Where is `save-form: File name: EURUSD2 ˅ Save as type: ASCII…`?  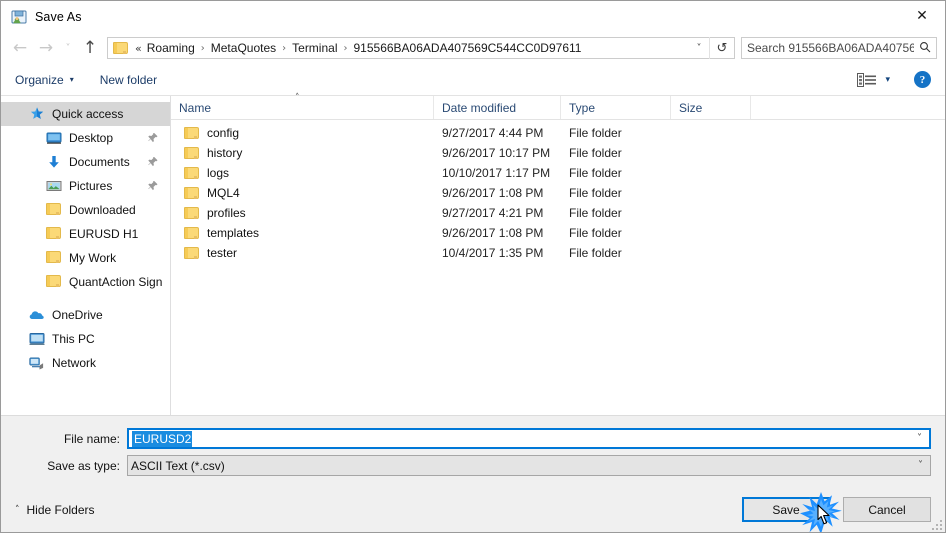 save-form: File name: EURUSD2 ˅ Save as type: ASCII… is located at coordinates (473, 451).